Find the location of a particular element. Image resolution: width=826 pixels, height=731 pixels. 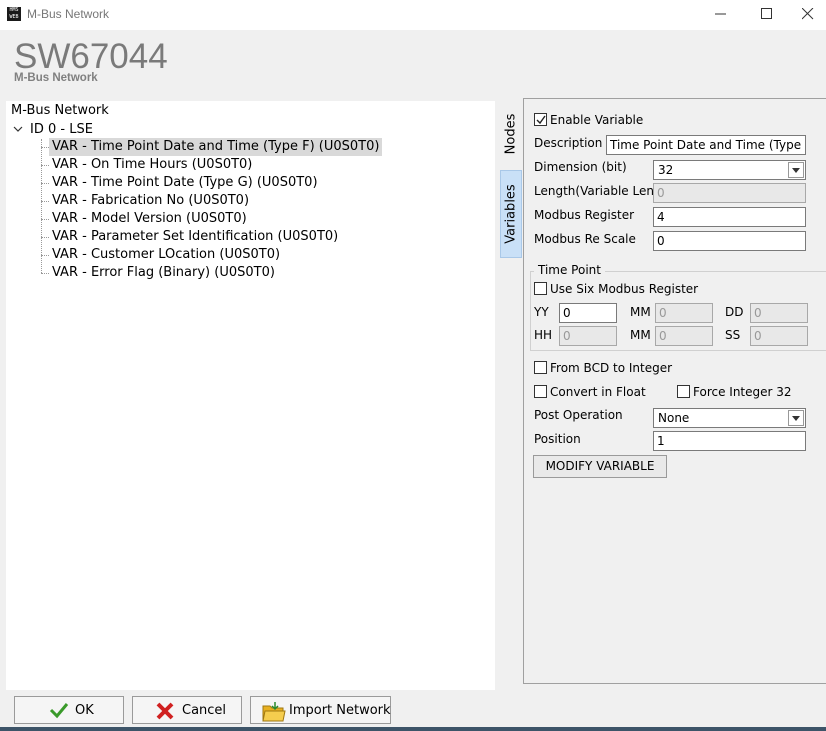

dd-field: 0 is located at coordinates (779, 313).